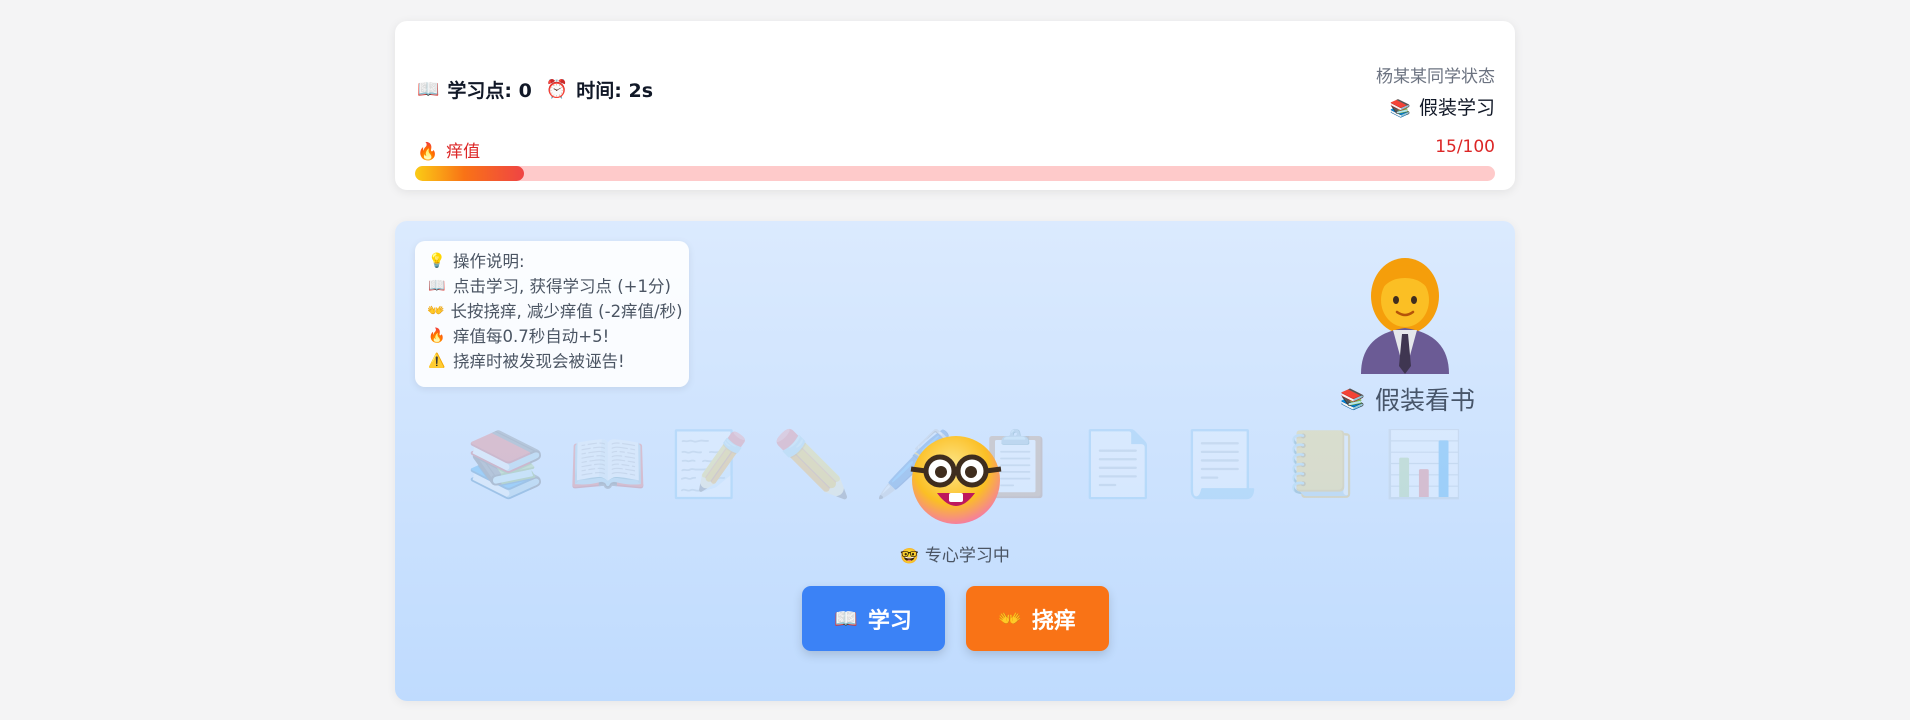  I want to click on study-button-label: 学习, so click(889, 621).